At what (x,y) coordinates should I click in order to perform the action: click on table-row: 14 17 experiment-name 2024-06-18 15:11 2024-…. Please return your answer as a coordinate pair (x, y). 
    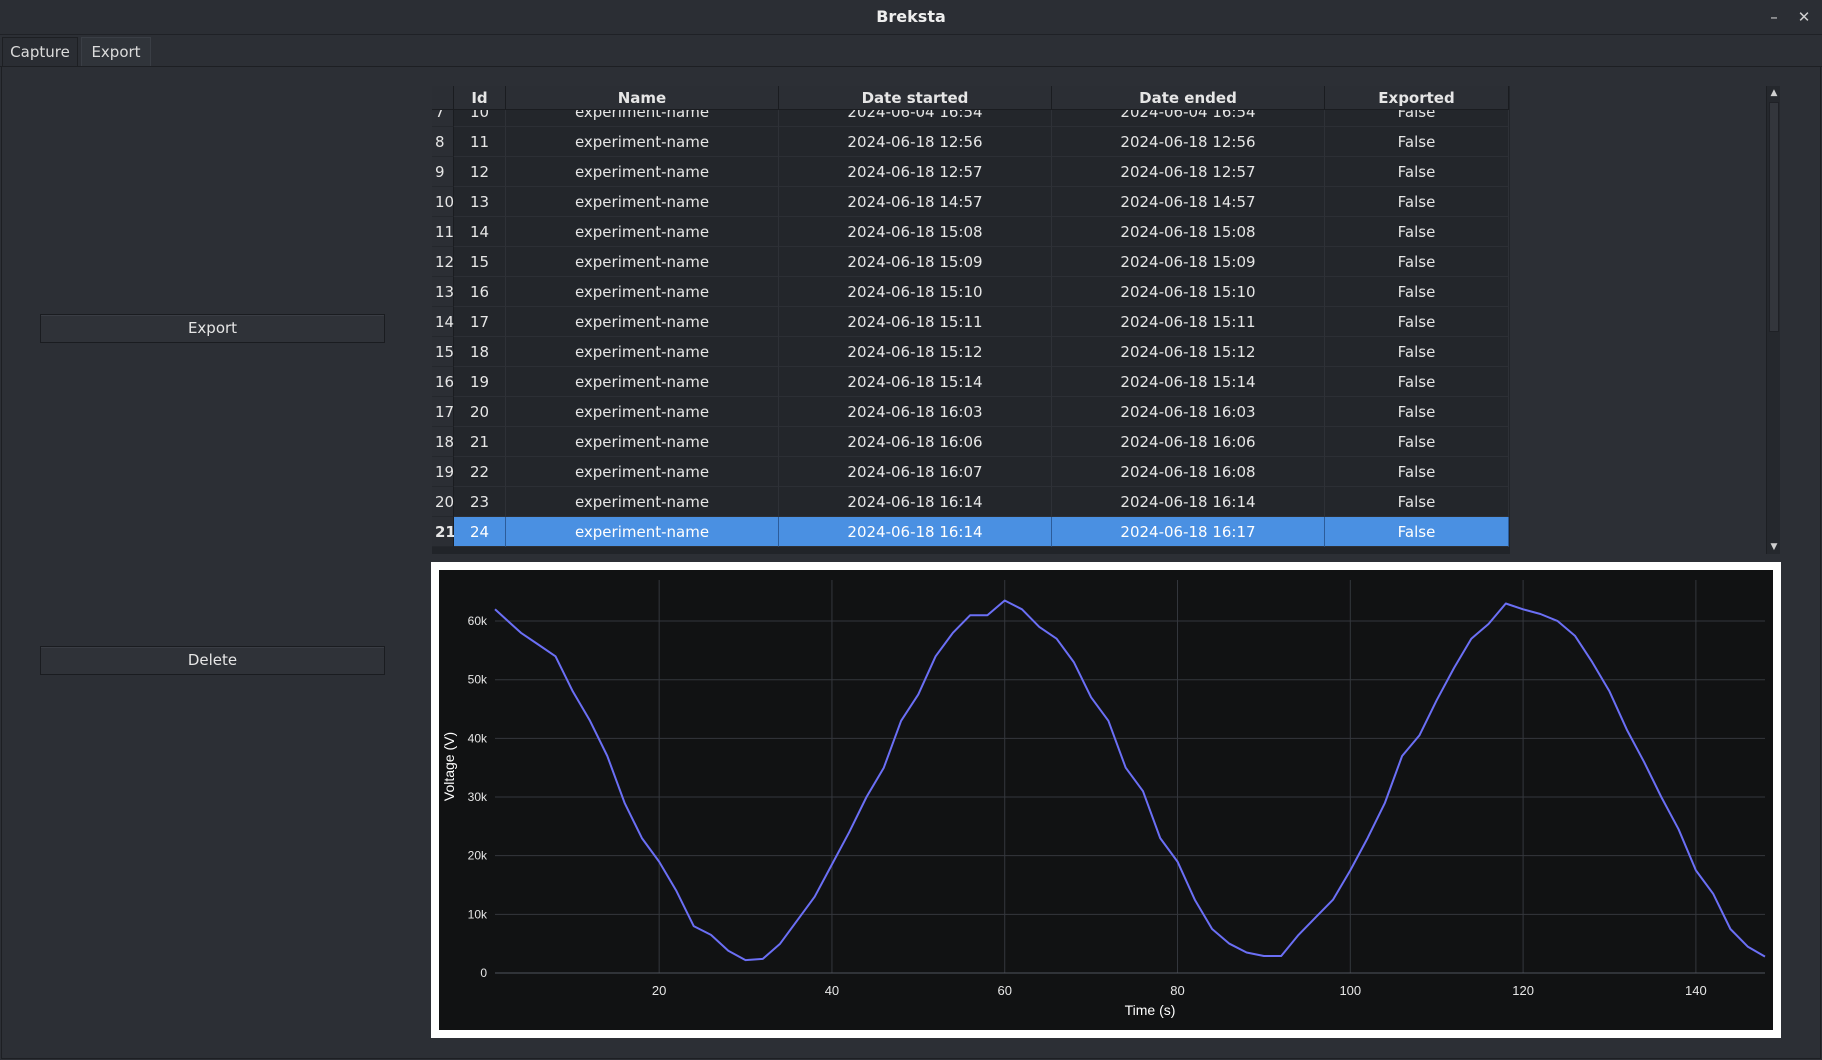
    Looking at the image, I should click on (971, 322).